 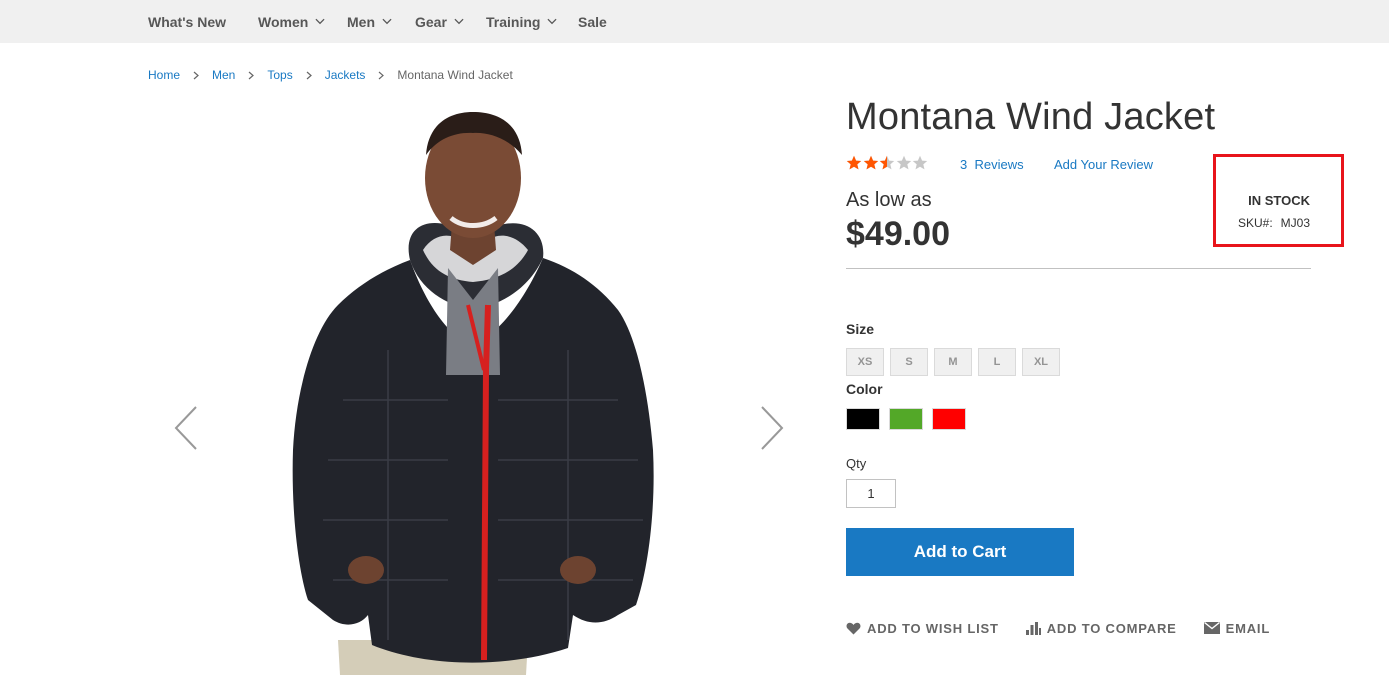 What do you see at coordinates (283, 21) in the screenshot?
I see `nav-label: Women` at bounding box center [283, 21].